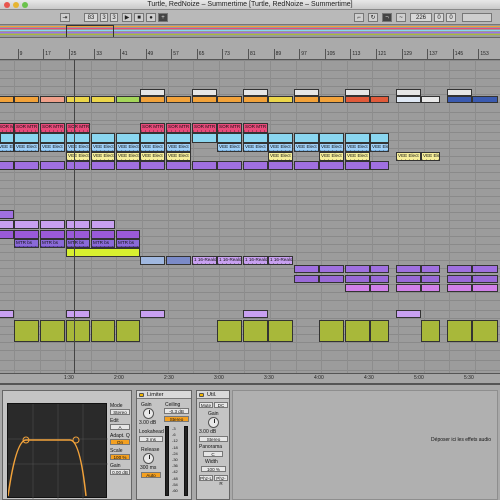 Image resolution: width=500 pixels, height=500 pixels. What do you see at coordinates (65, 17) in the screenshot?
I see `follow-arrow-icon: ⇥` at bounding box center [65, 17].